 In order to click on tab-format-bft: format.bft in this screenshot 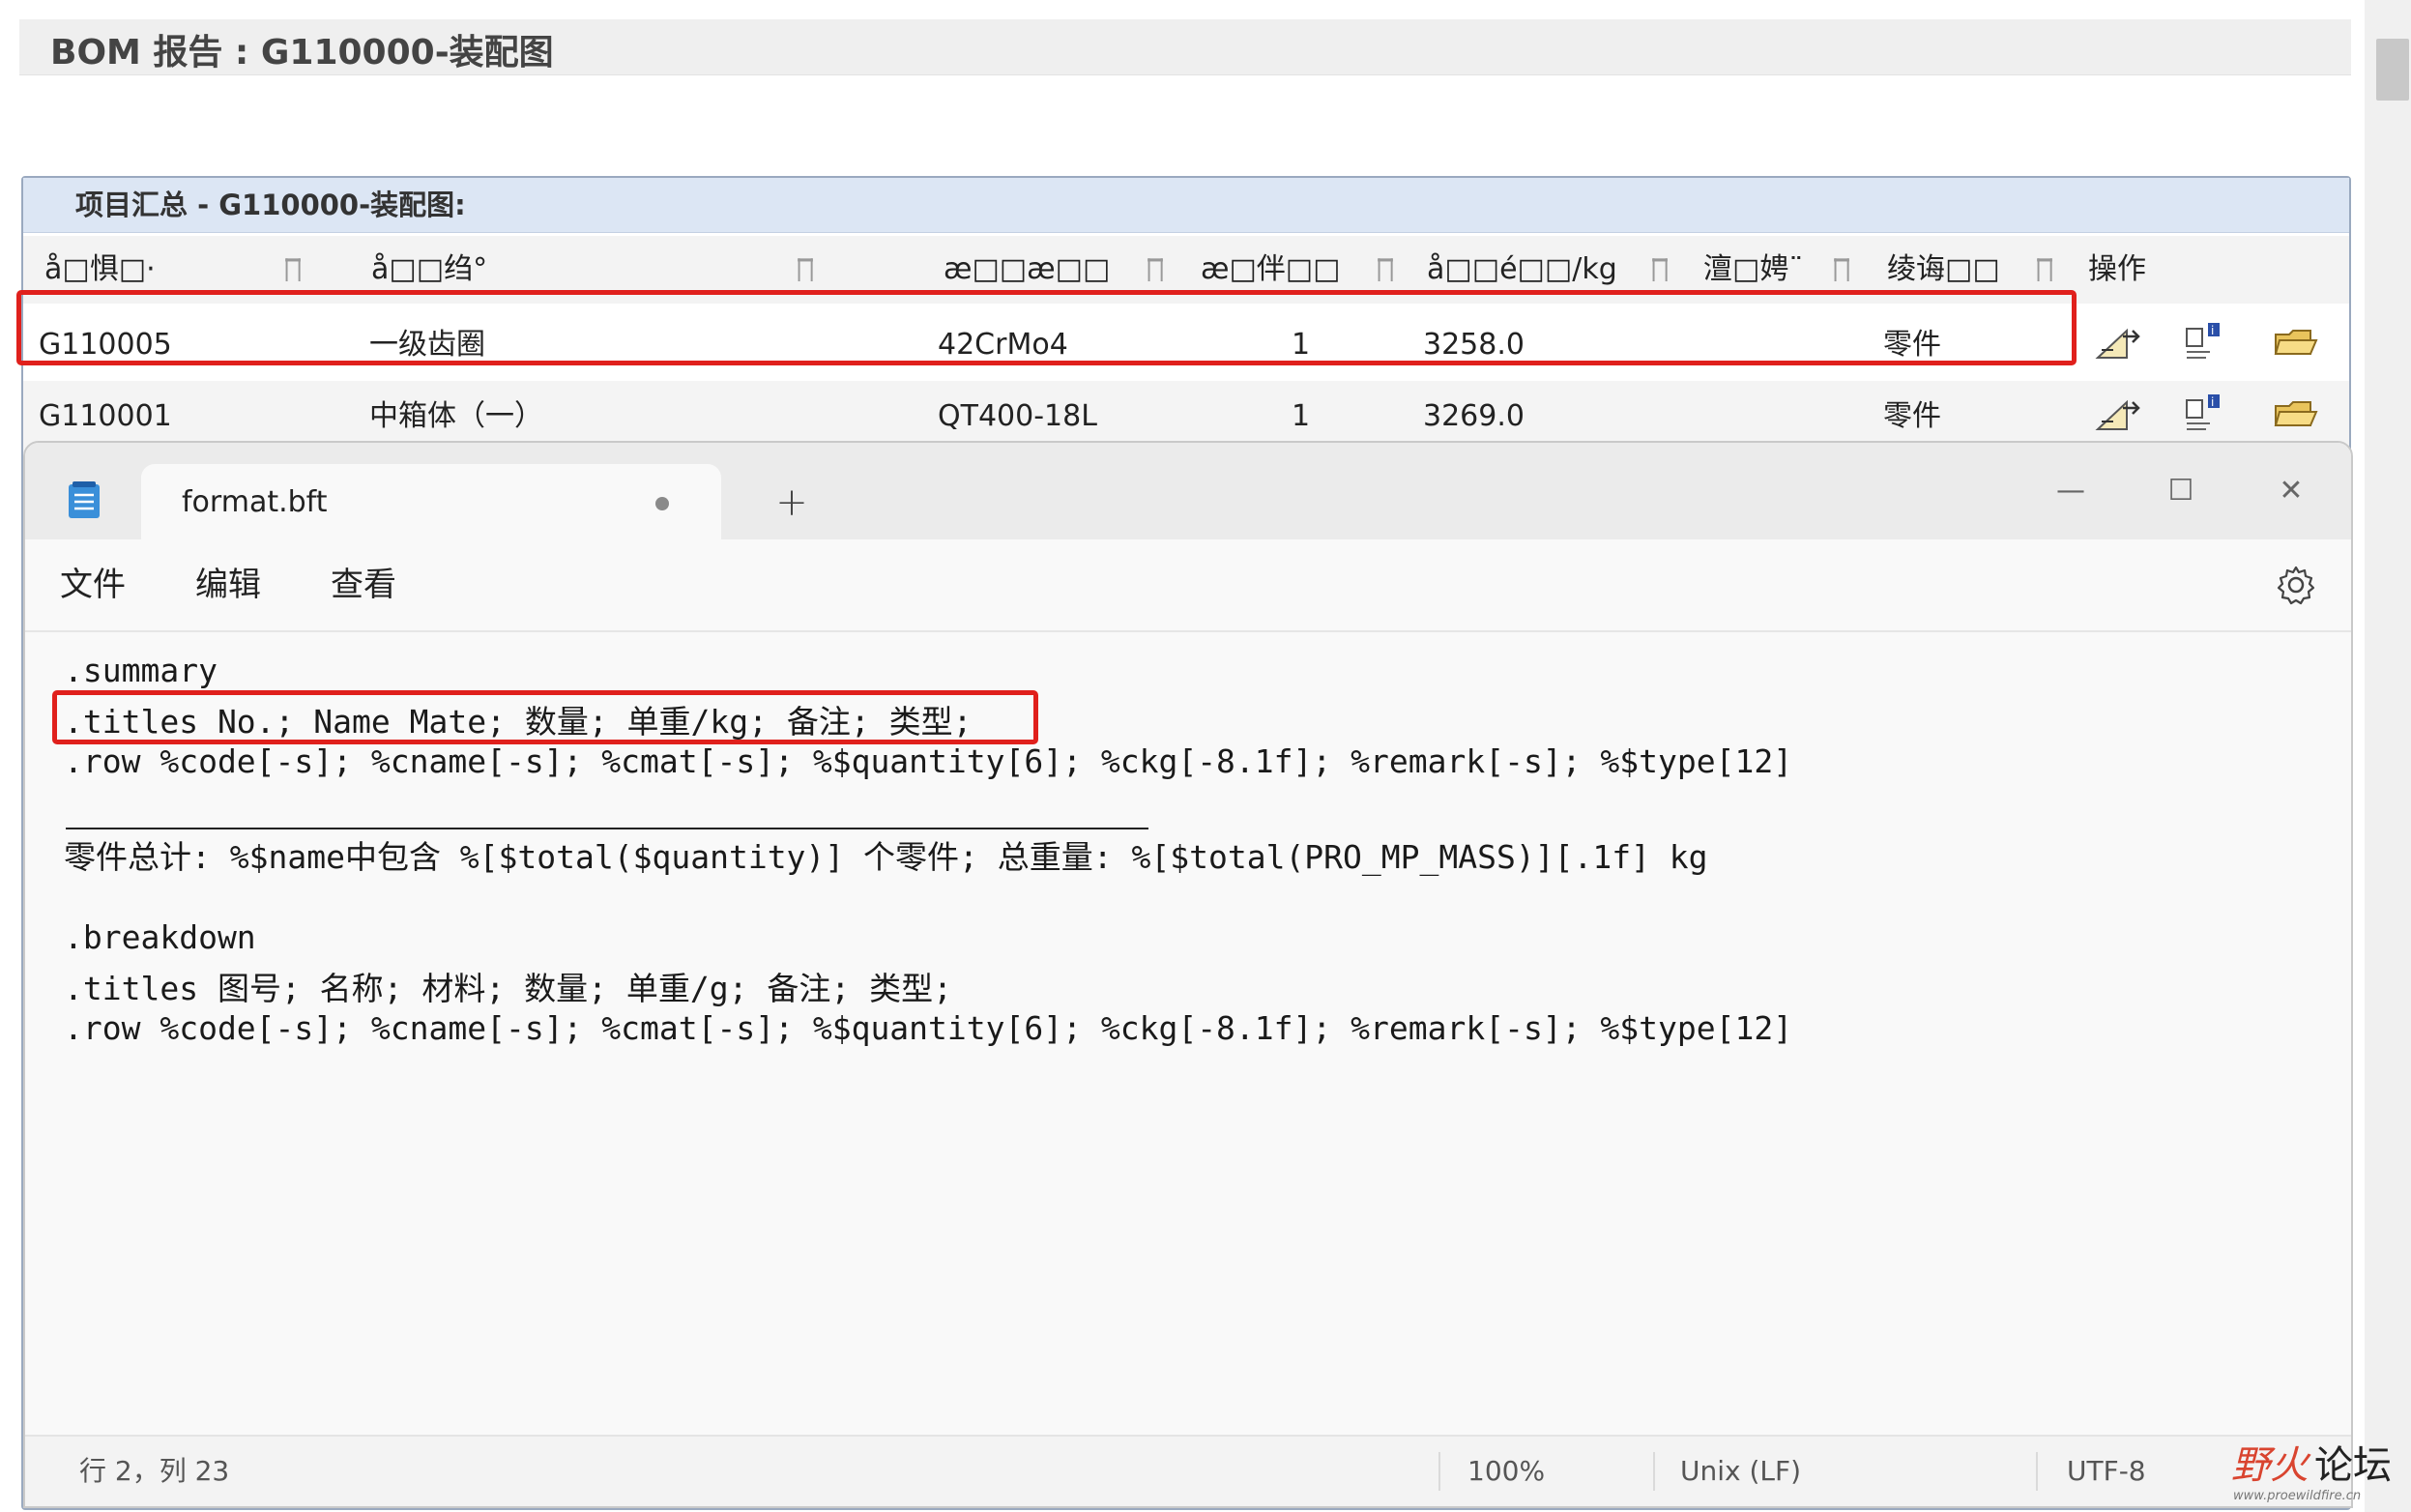, I will do `click(431, 502)`.